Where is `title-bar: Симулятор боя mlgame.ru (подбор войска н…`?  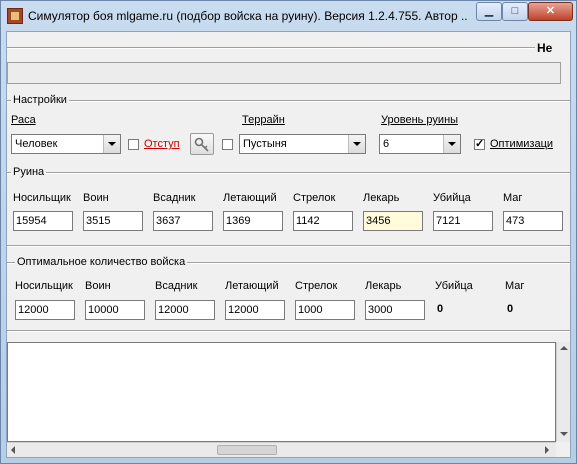
title-bar: Симулятор боя mlgame.ru (подбор войска н… is located at coordinates (289, 16).